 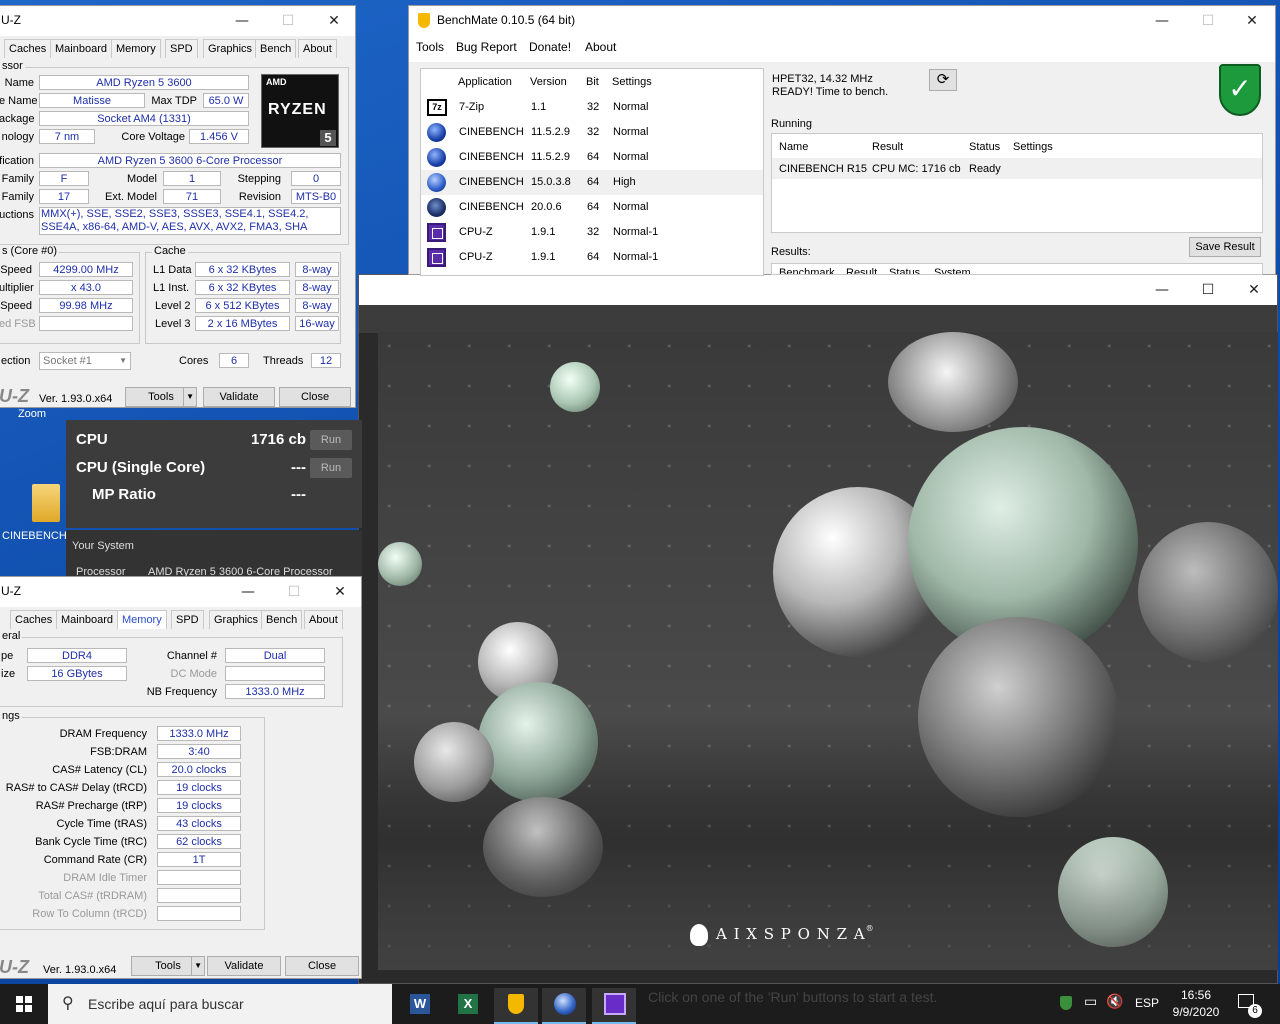 I want to click on desktop-icon-cinebench: CINEBENCH, so click(x=33, y=513).